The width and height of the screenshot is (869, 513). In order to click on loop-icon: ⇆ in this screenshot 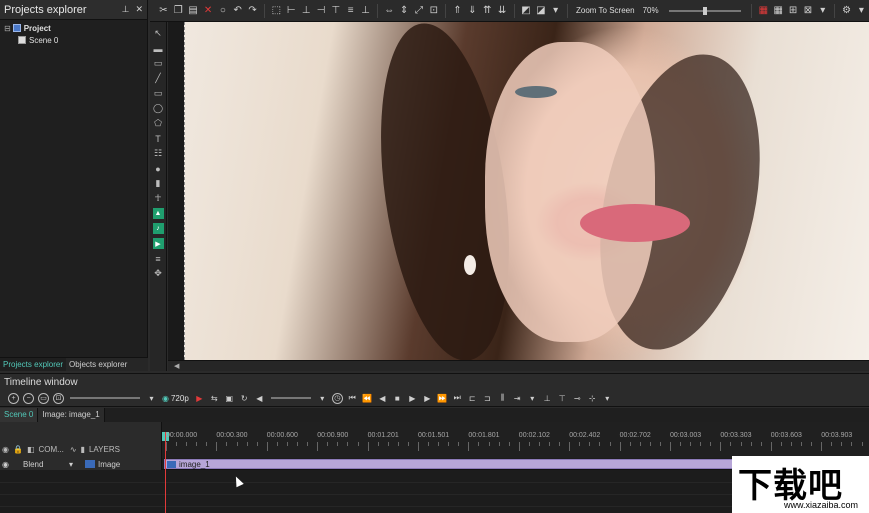, I will do `click(214, 398)`.